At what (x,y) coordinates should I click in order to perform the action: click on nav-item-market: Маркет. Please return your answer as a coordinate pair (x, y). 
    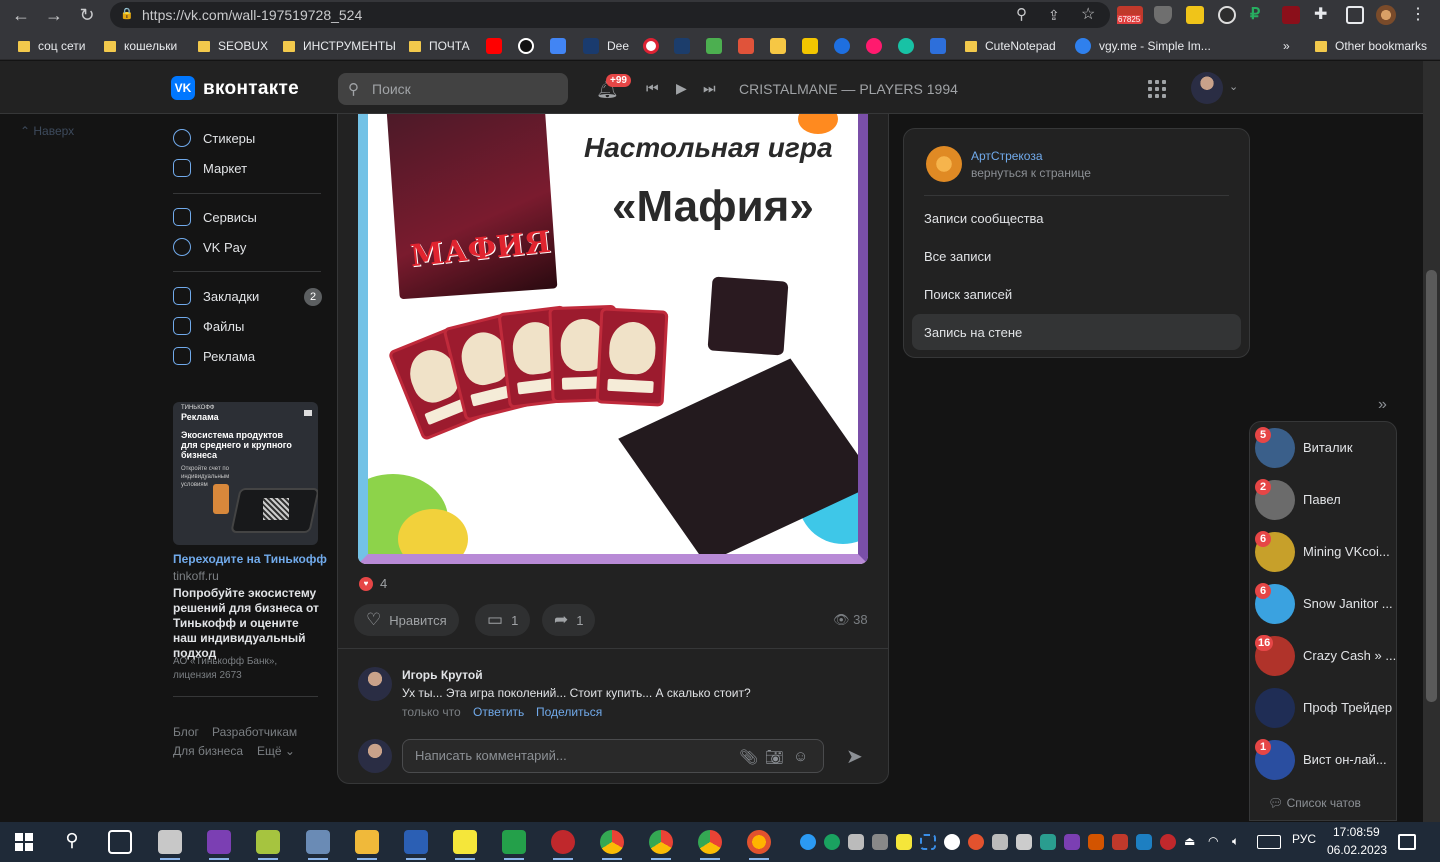
    Looking at the image, I should click on (210, 168).